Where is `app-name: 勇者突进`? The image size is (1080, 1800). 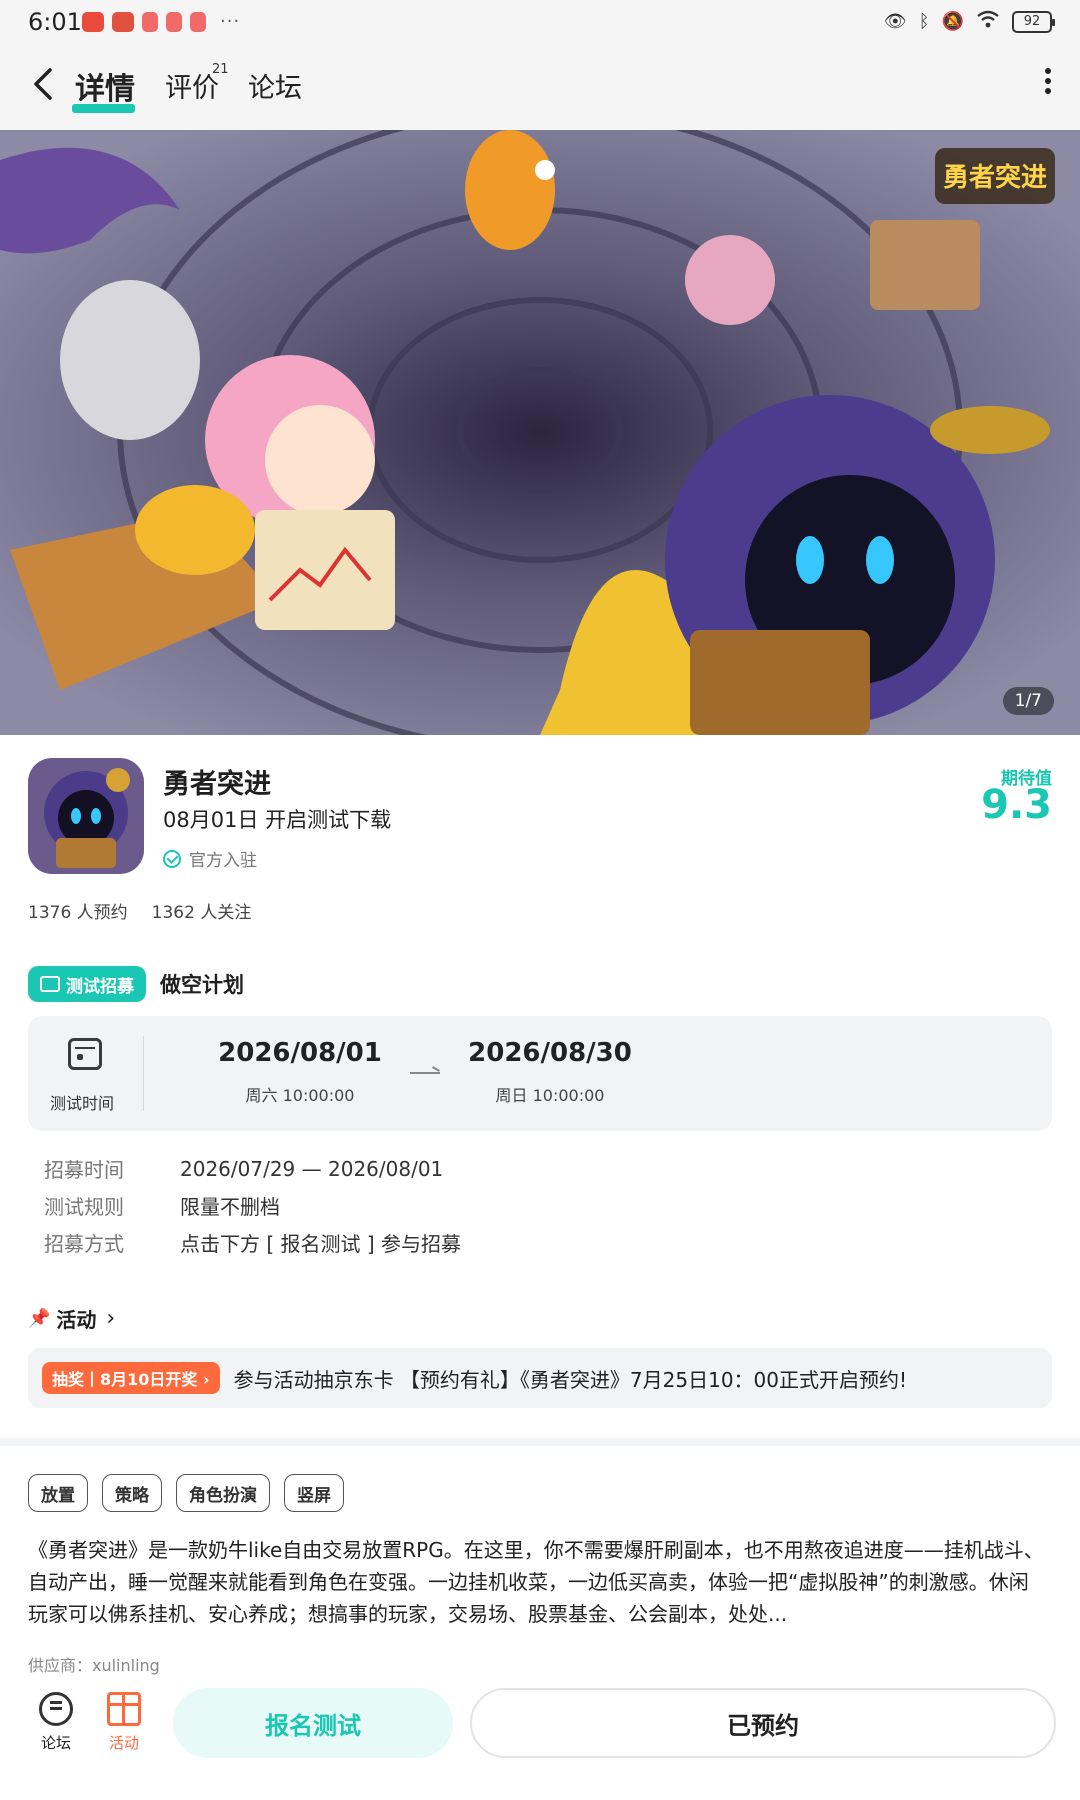
app-name: 勇者突进 is located at coordinates (217, 784).